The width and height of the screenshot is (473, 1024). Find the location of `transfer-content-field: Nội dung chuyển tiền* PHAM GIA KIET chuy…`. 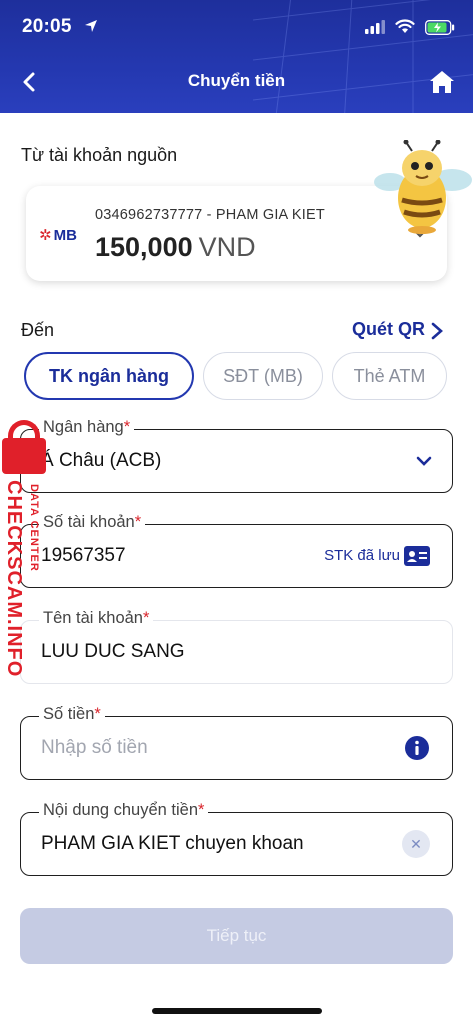

transfer-content-field: Nội dung chuyển tiền* PHAM GIA KIET chuy… is located at coordinates (236, 838).